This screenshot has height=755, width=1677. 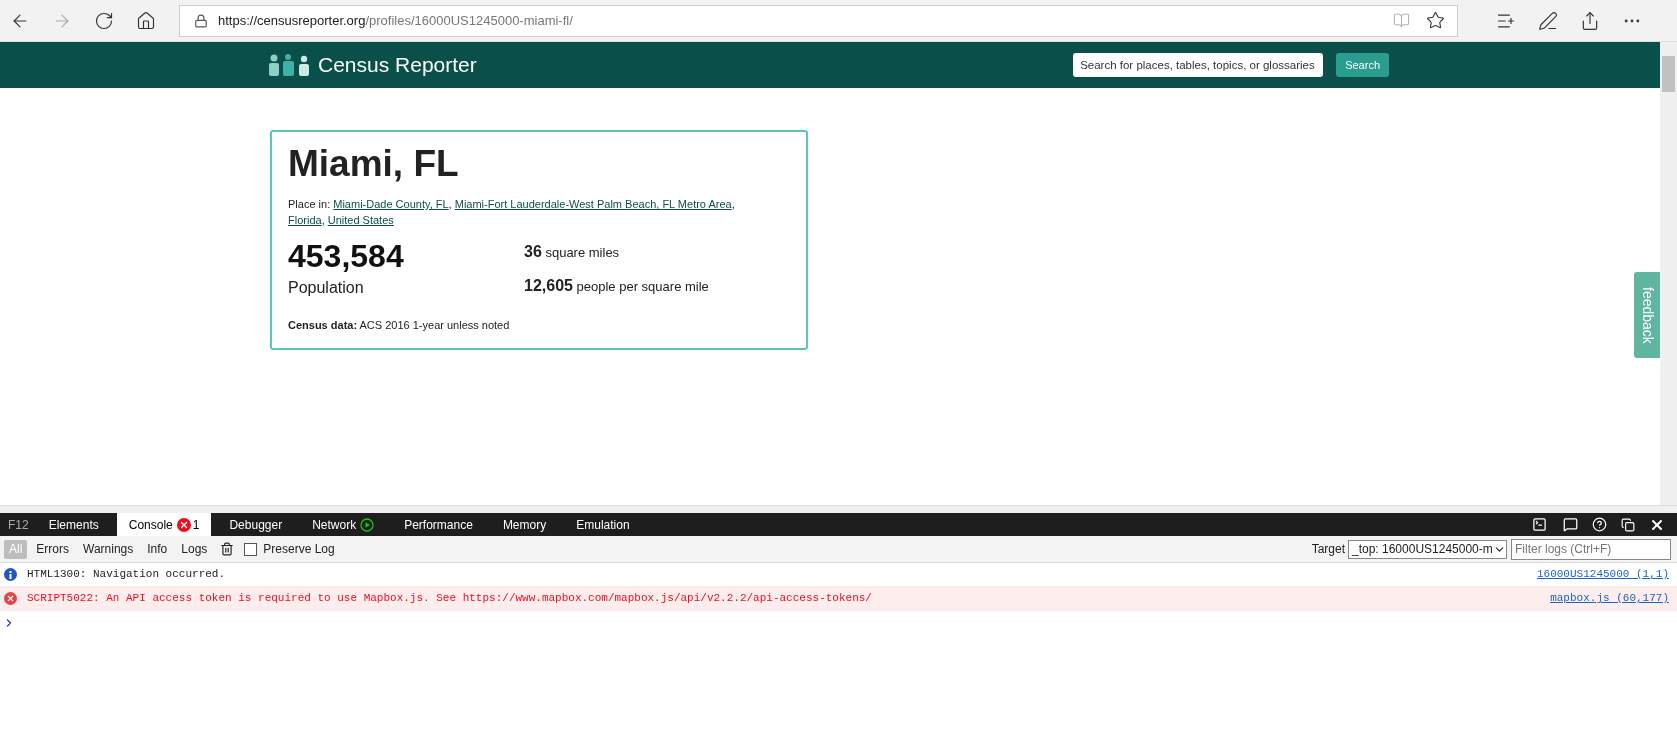 What do you see at coordinates (818, 20) in the screenshot?
I see `address-bar: https://censusreporter.org/profiles/16000US1245000-miami-fl/` at bounding box center [818, 20].